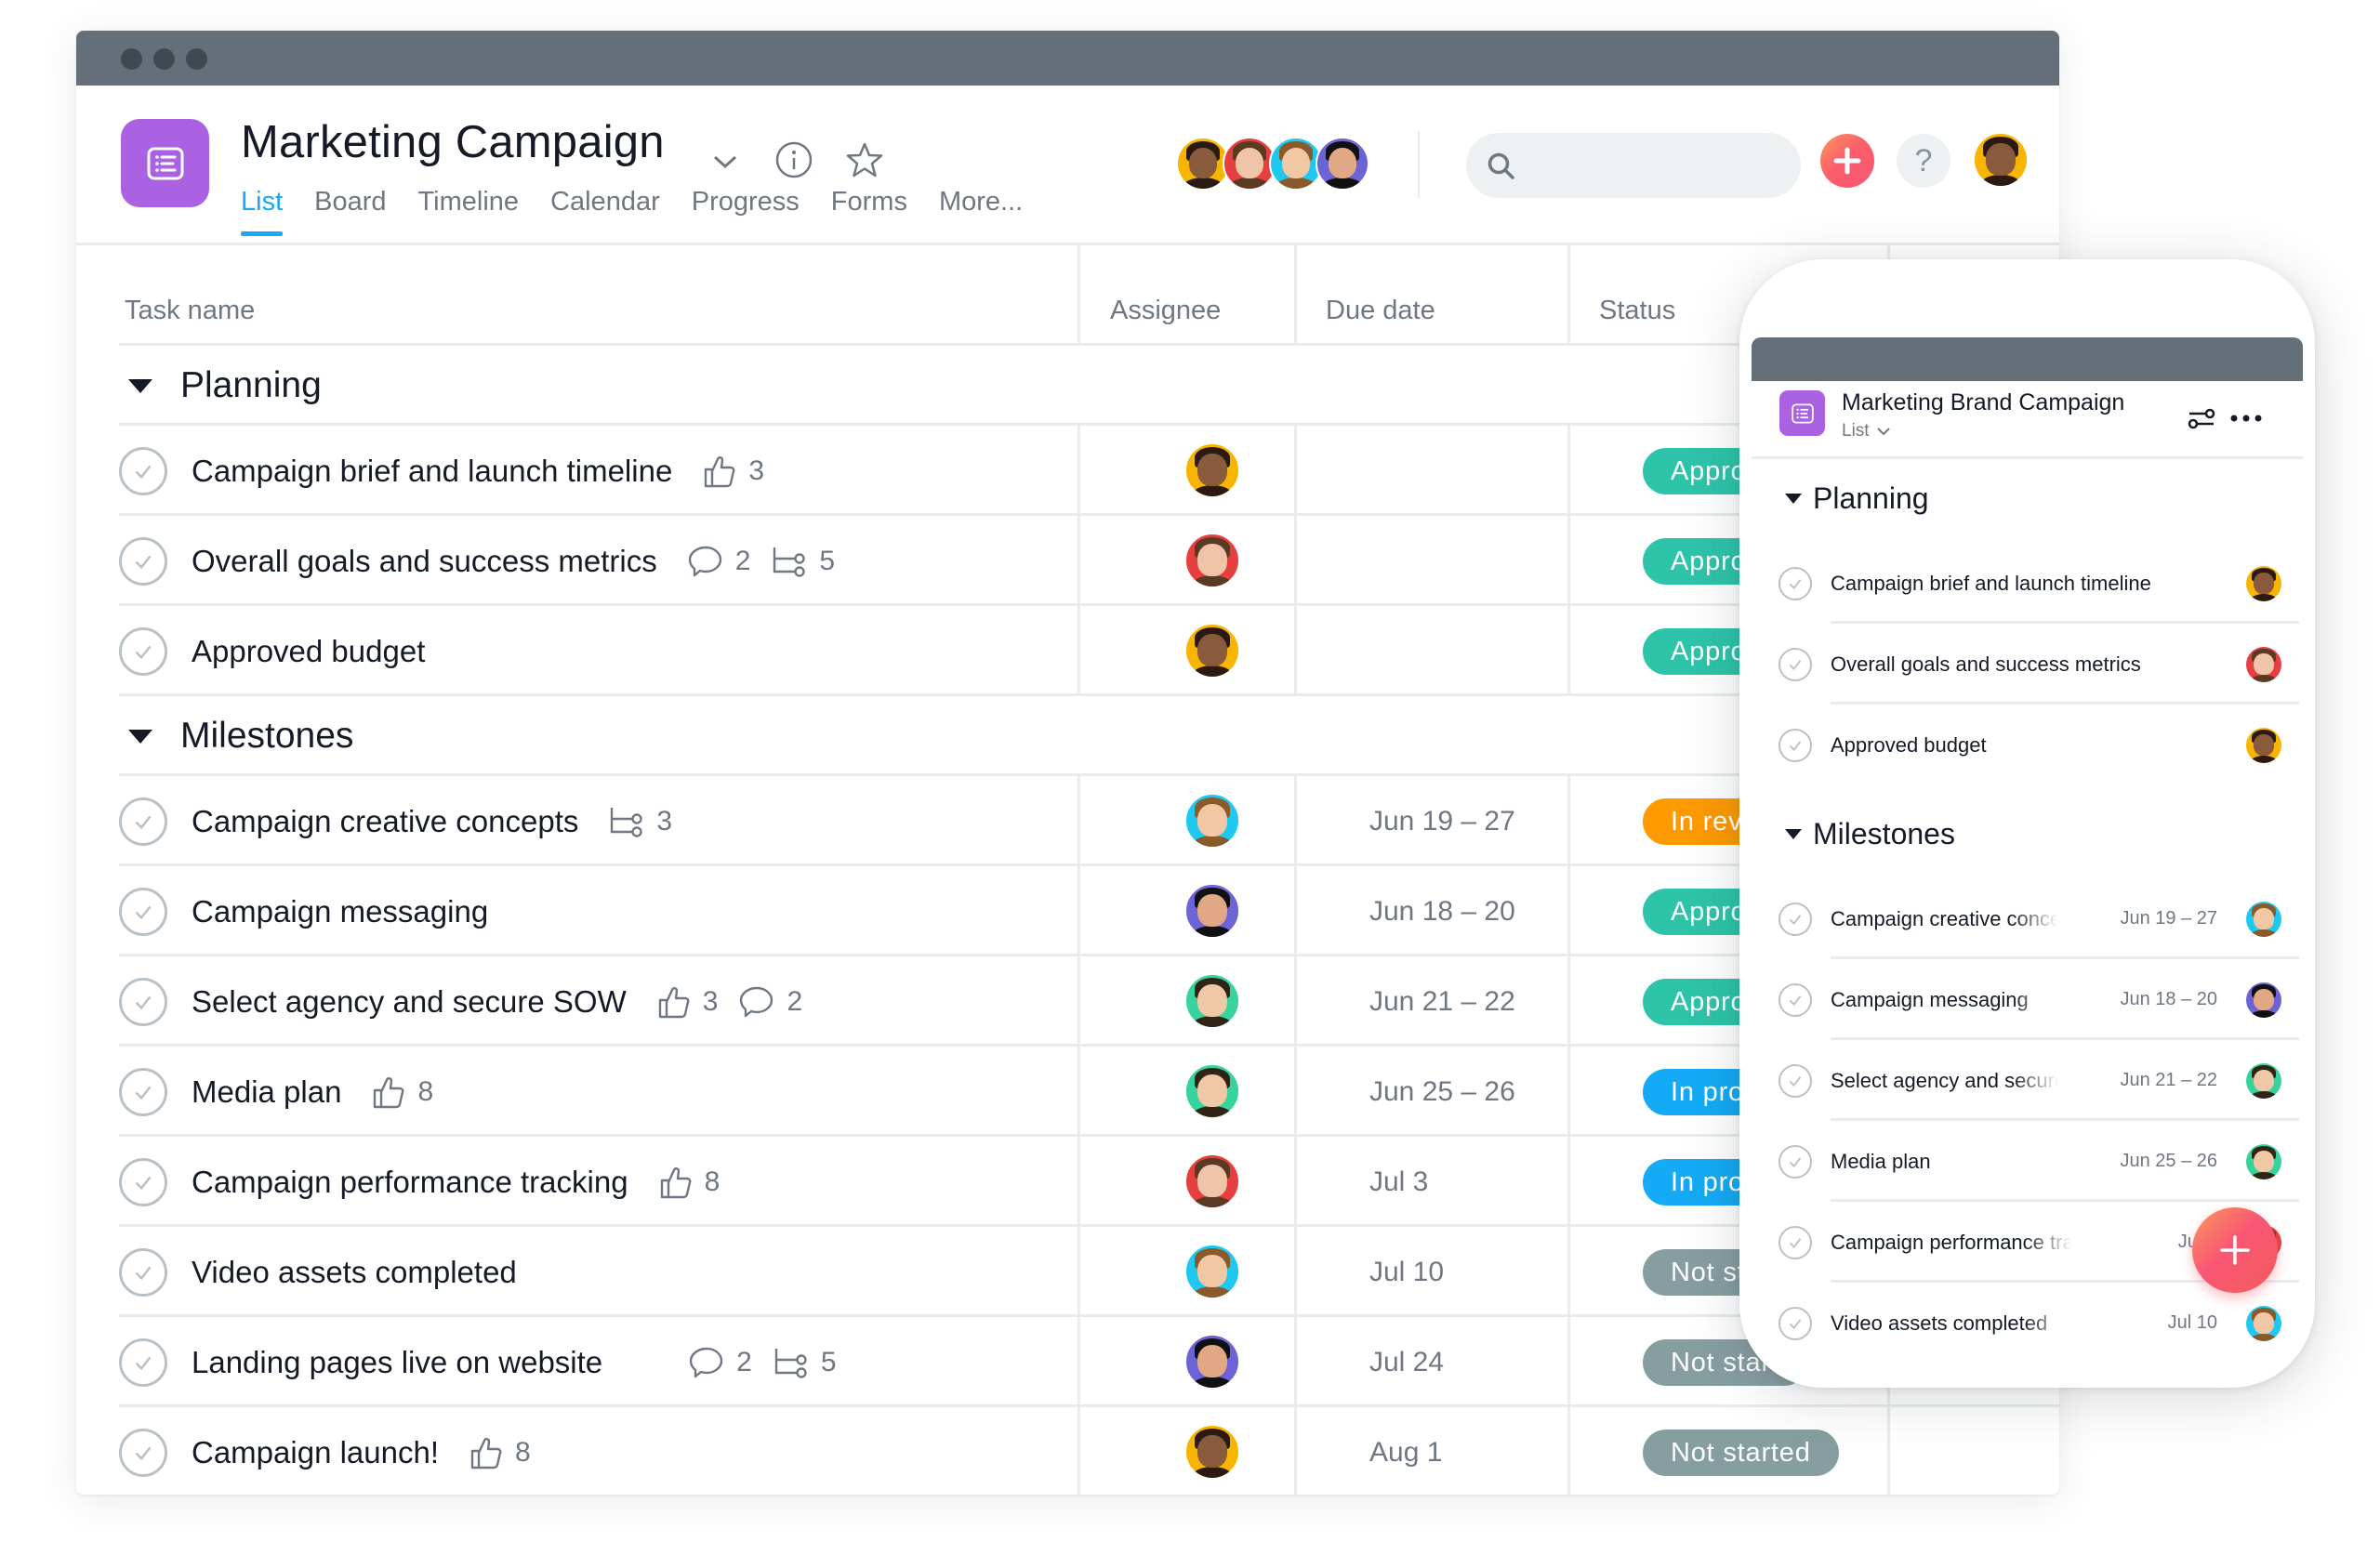 This screenshot has width=2380, height=1568. I want to click on project-info-button, so click(794, 159).